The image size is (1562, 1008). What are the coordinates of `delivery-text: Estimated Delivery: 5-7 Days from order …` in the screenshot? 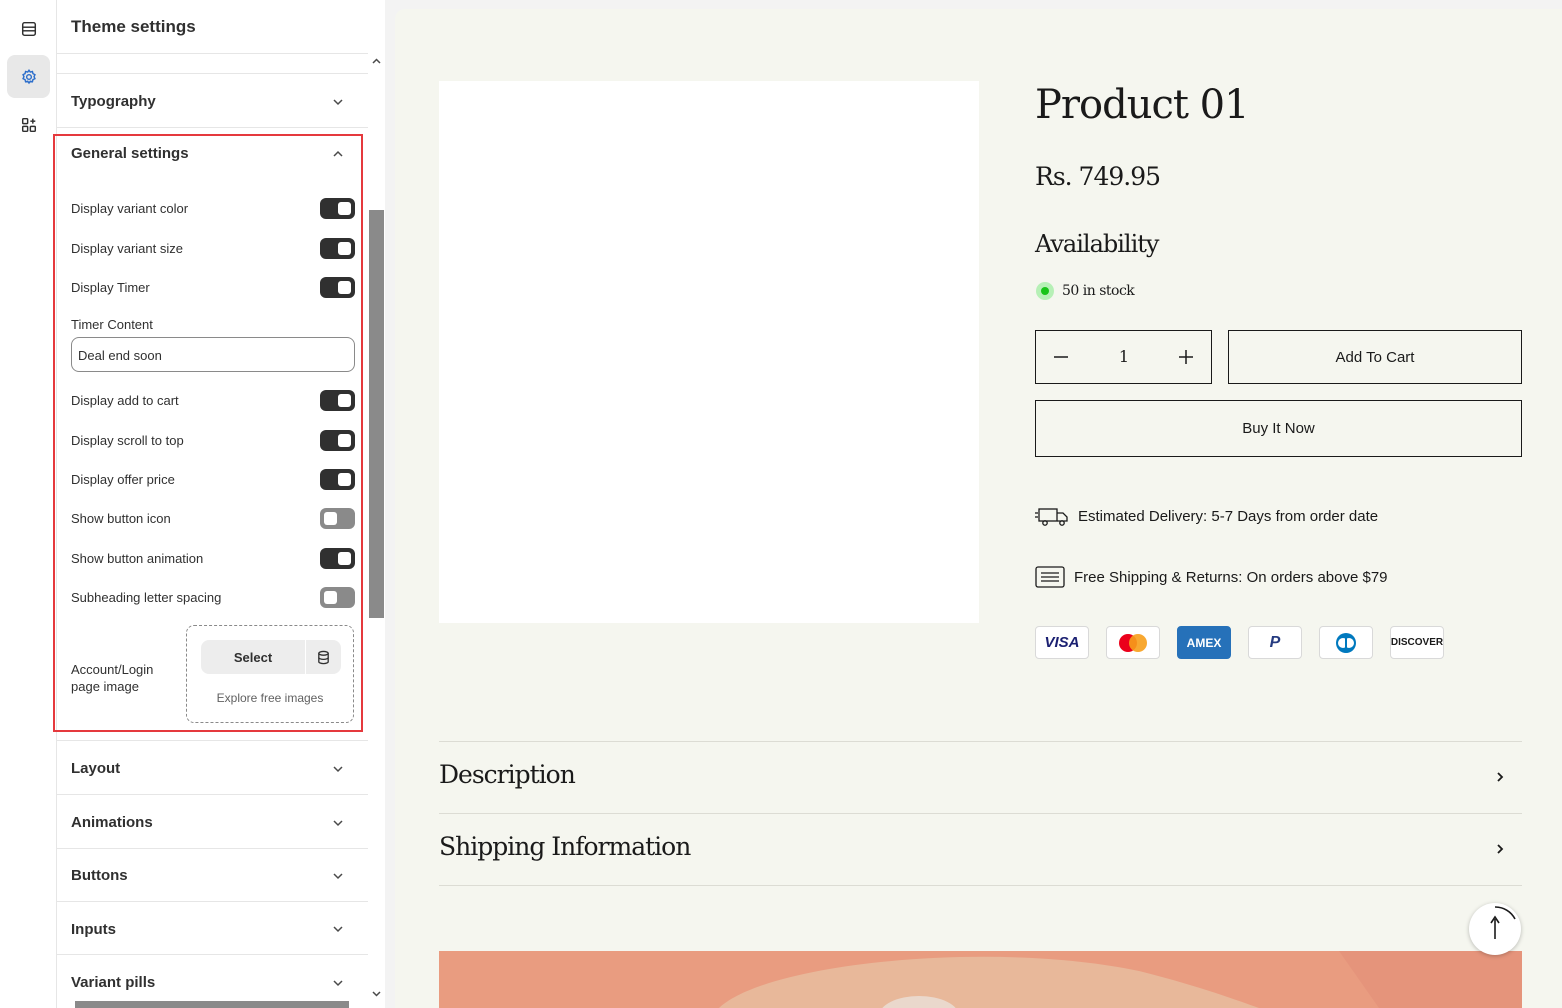 It's located at (1228, 516).